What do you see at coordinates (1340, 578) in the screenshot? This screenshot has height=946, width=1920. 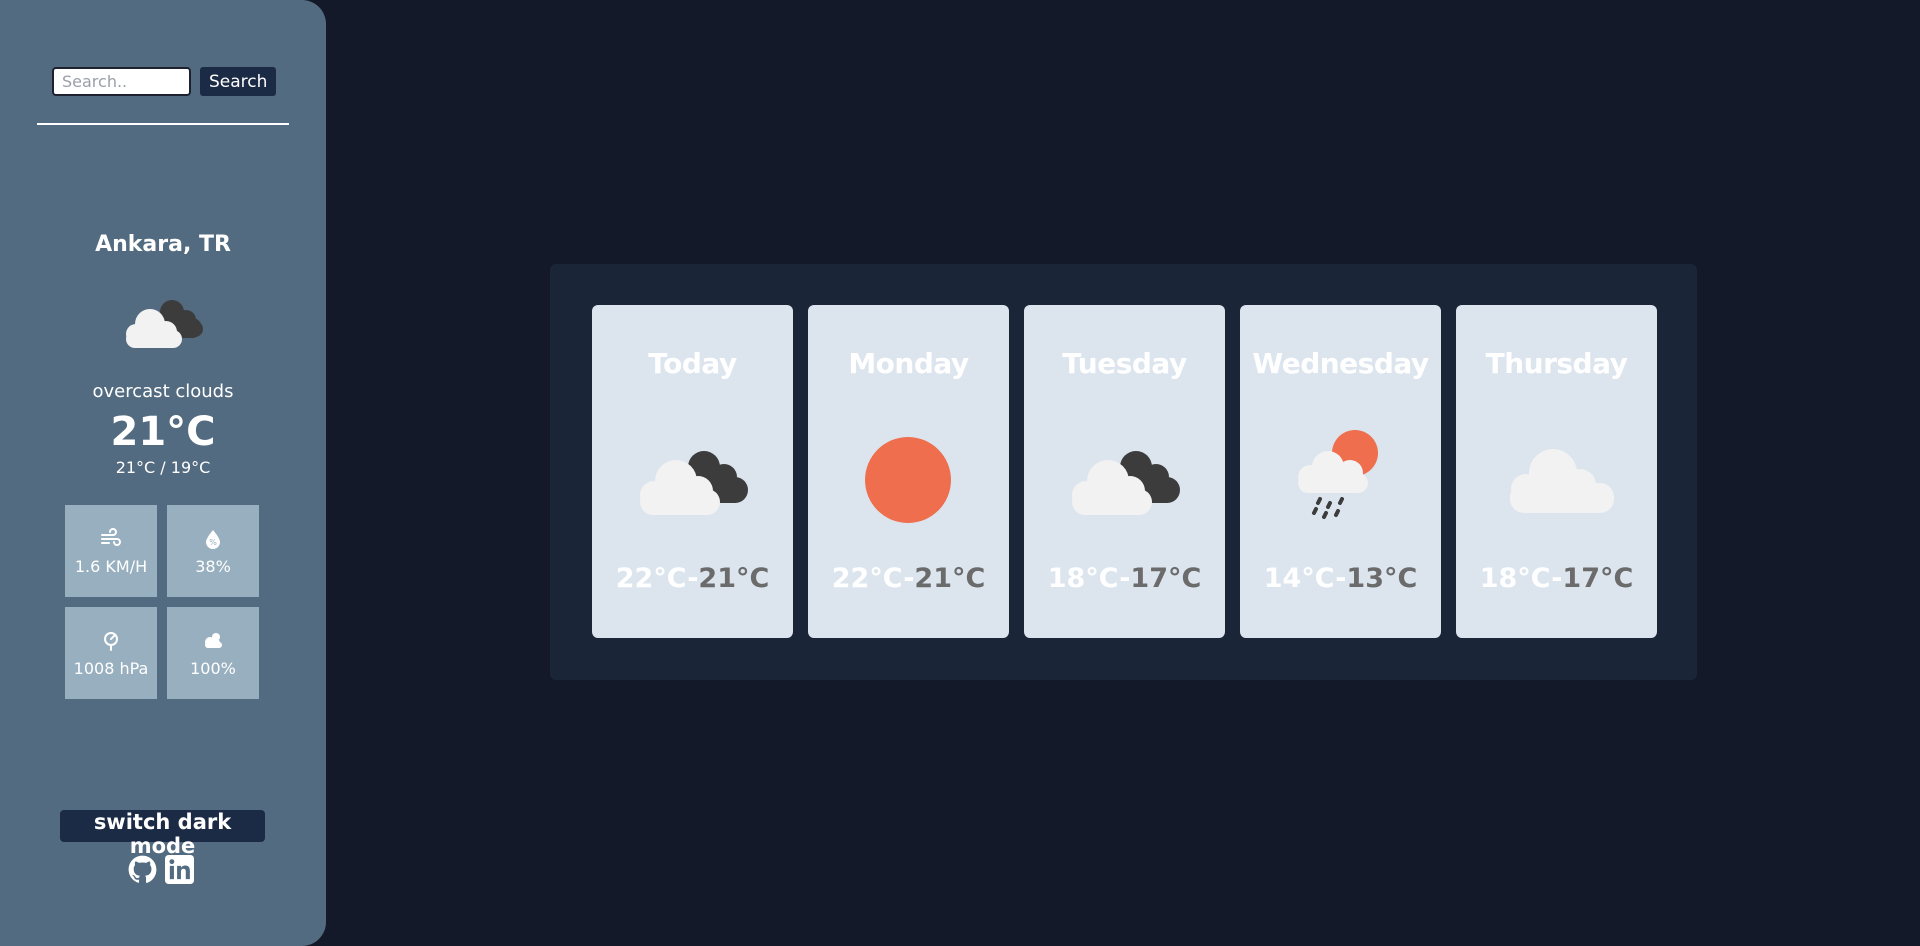 I see `forecast-temperature: 14°C-13°C` at bounding box center [1340, 578].